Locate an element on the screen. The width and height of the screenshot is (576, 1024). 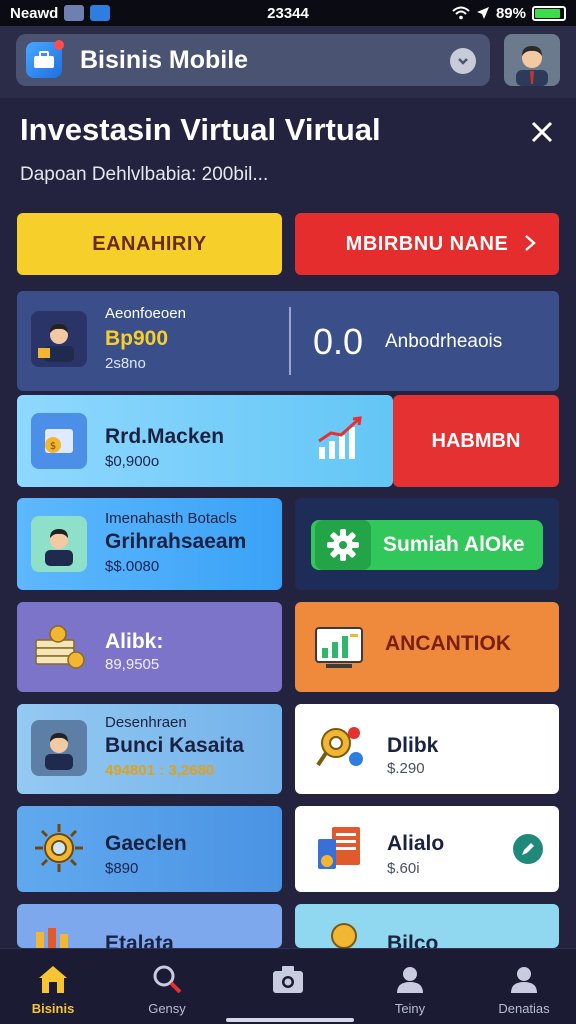
close-icon is located at coordinates (542, 132).